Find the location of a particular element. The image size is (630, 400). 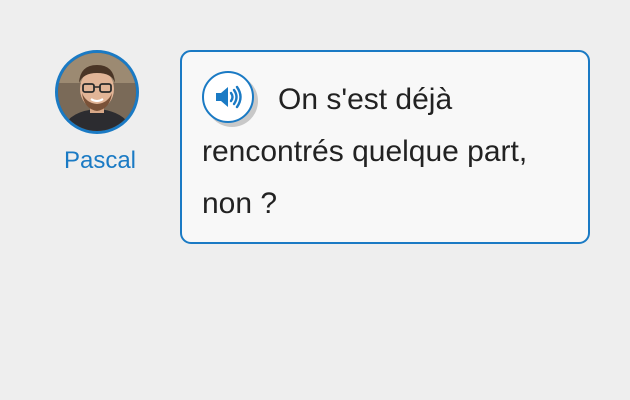

speaker-avatar is located at coordinates (97, 92).